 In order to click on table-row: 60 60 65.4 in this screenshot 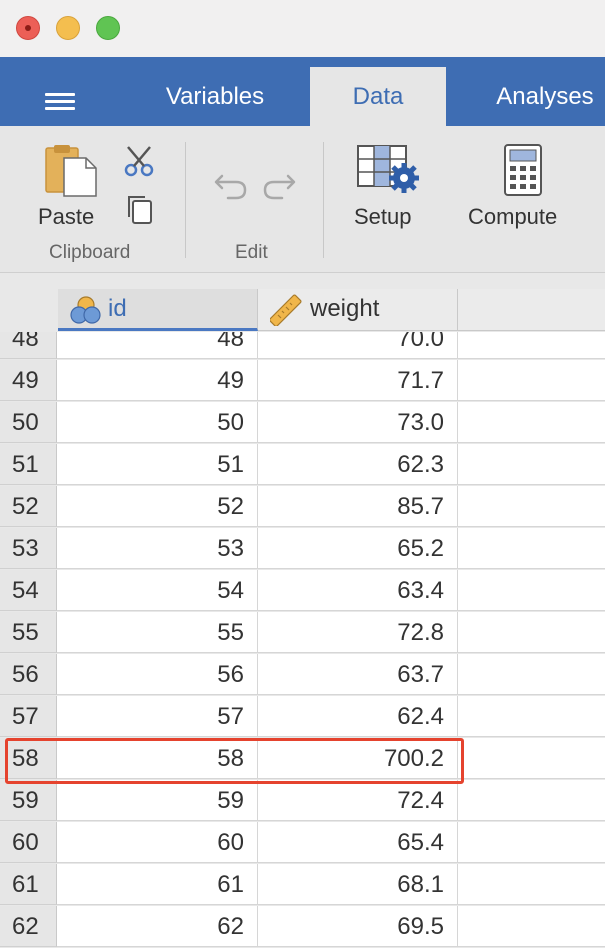, I will do `click(302, 843)`.